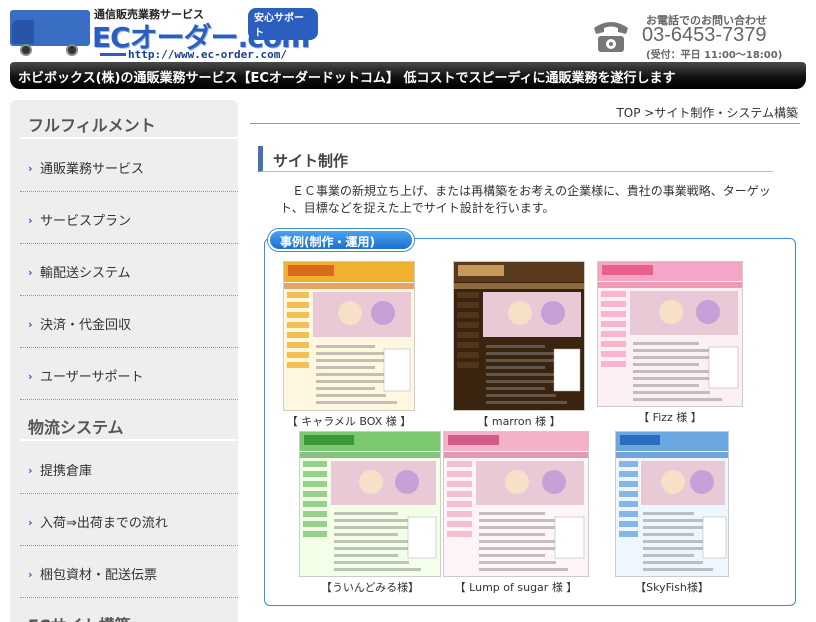  I want to click on section-heading: サイト制作, so click(515, 159).